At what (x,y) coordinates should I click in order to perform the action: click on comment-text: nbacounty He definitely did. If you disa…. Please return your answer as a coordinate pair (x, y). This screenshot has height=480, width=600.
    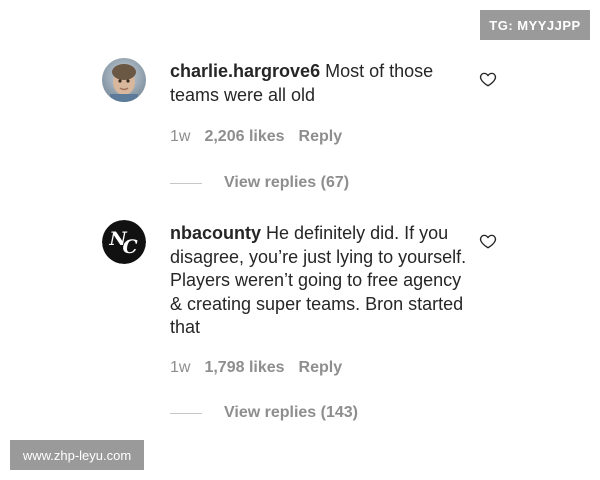
    Looking at the image, I should click on (320, 281).